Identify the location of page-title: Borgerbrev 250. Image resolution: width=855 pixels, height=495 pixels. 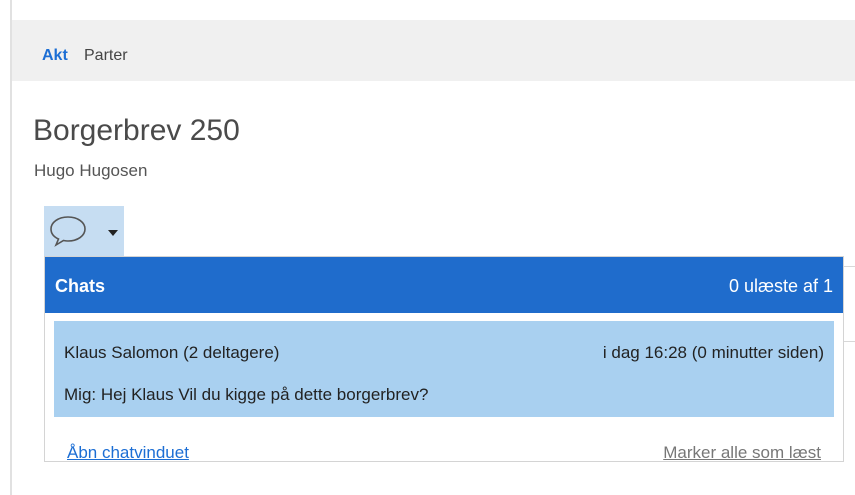
(136, 130).